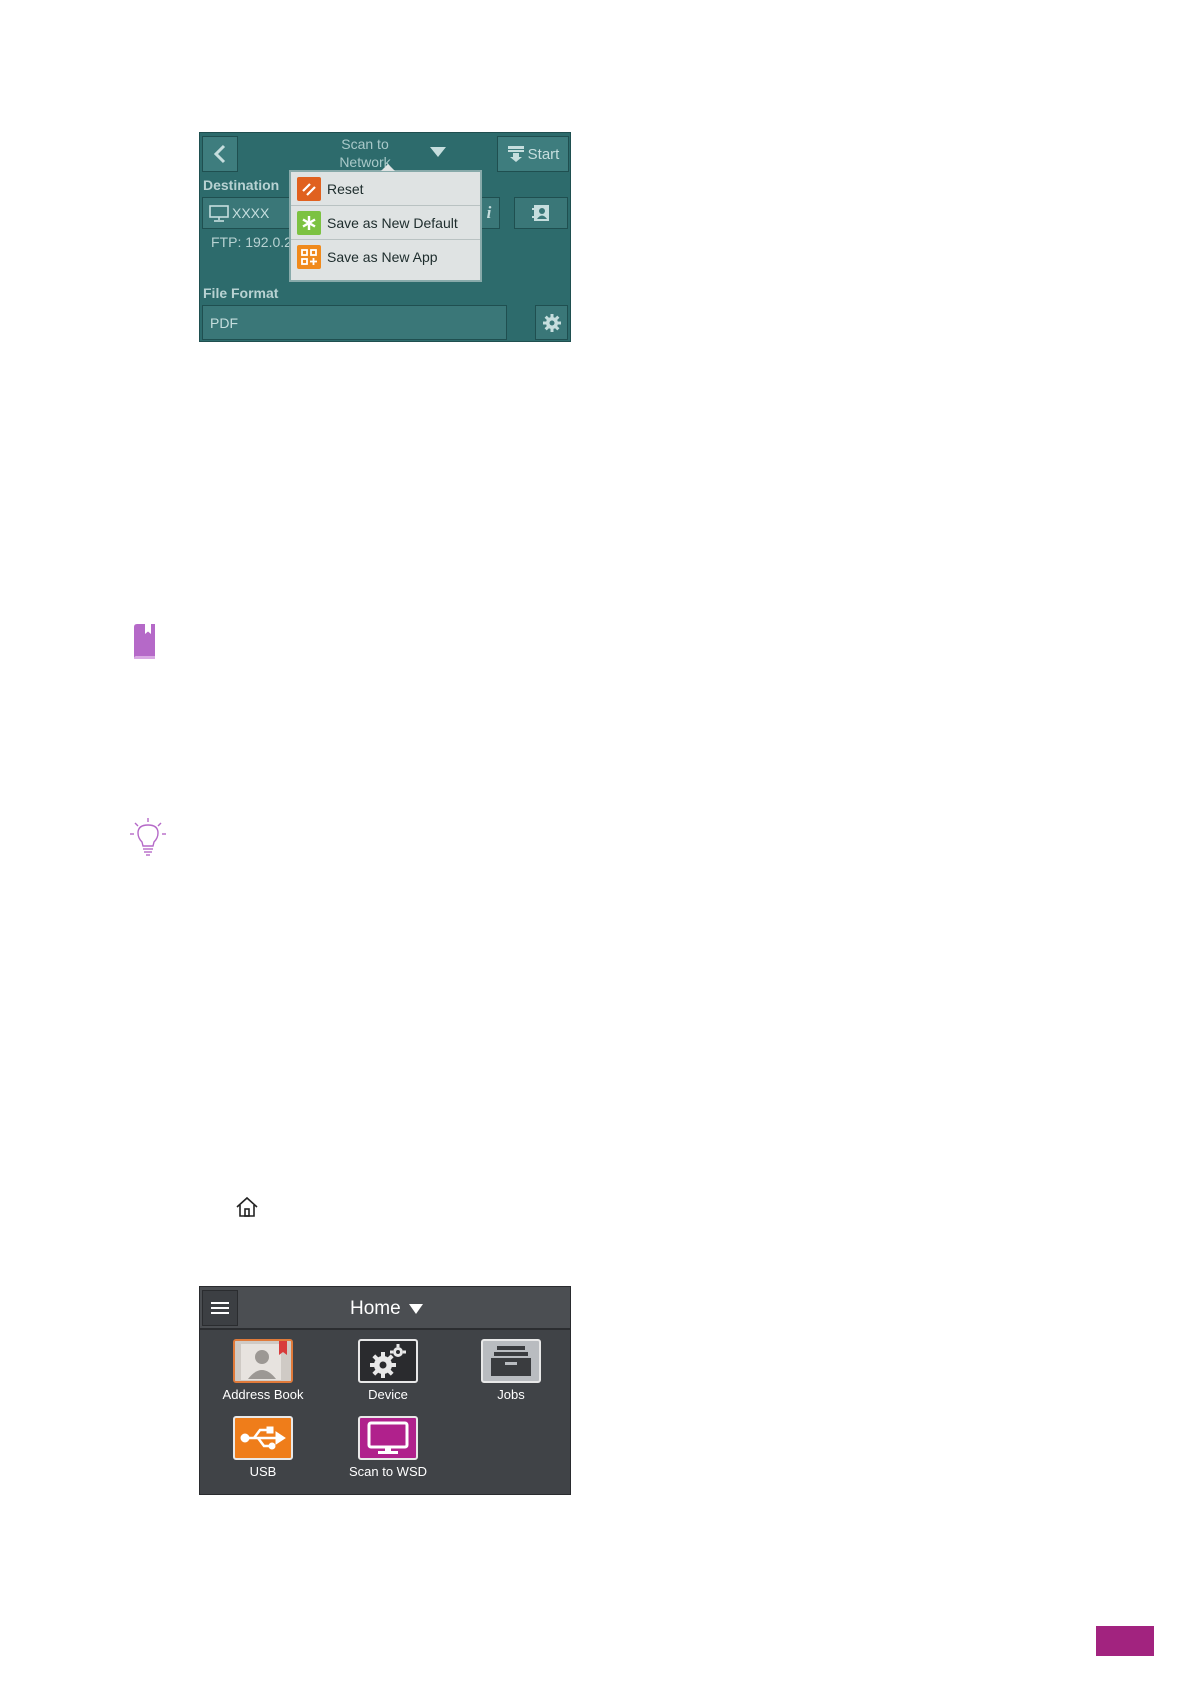 Image resolution: width=1190 pixels, height=1684 pixels. What do you see at coordinates (388, 1394) in the screenshot?
I see `app-label: Device` at bounding box center [388, 1394].